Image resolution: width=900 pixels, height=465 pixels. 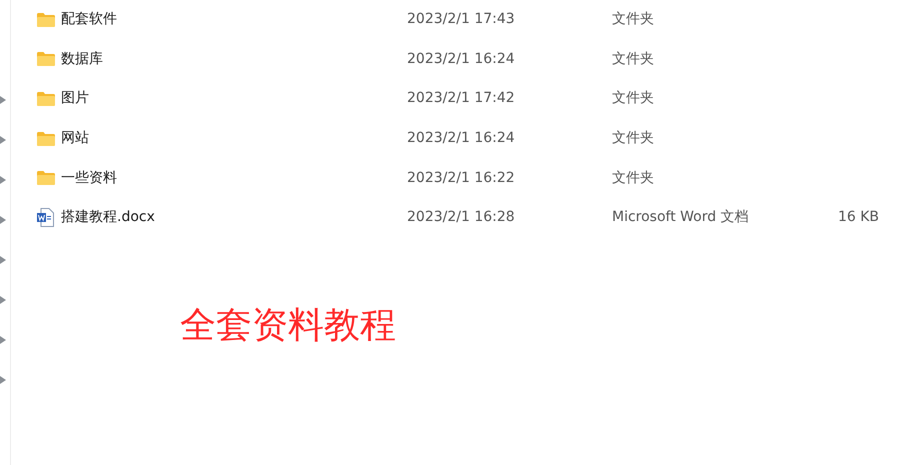 I want to click on file-row: 数据库 2023/2/1 16:24 文件夹, so click(x=455, y=60).